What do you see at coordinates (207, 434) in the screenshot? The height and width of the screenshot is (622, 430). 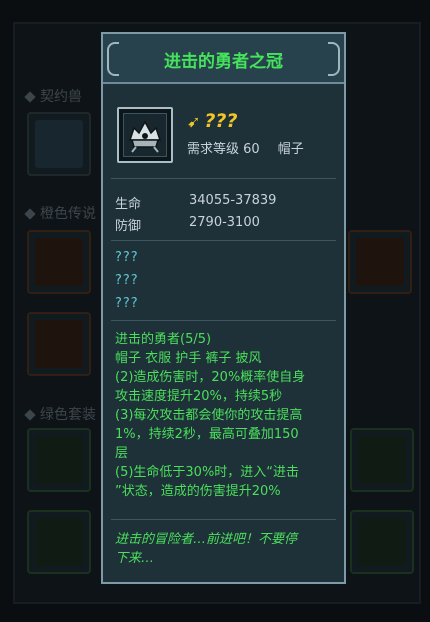 I see `set-line: 1%，持续2秒，最高可叠加150` at bounding box center [207, 434].